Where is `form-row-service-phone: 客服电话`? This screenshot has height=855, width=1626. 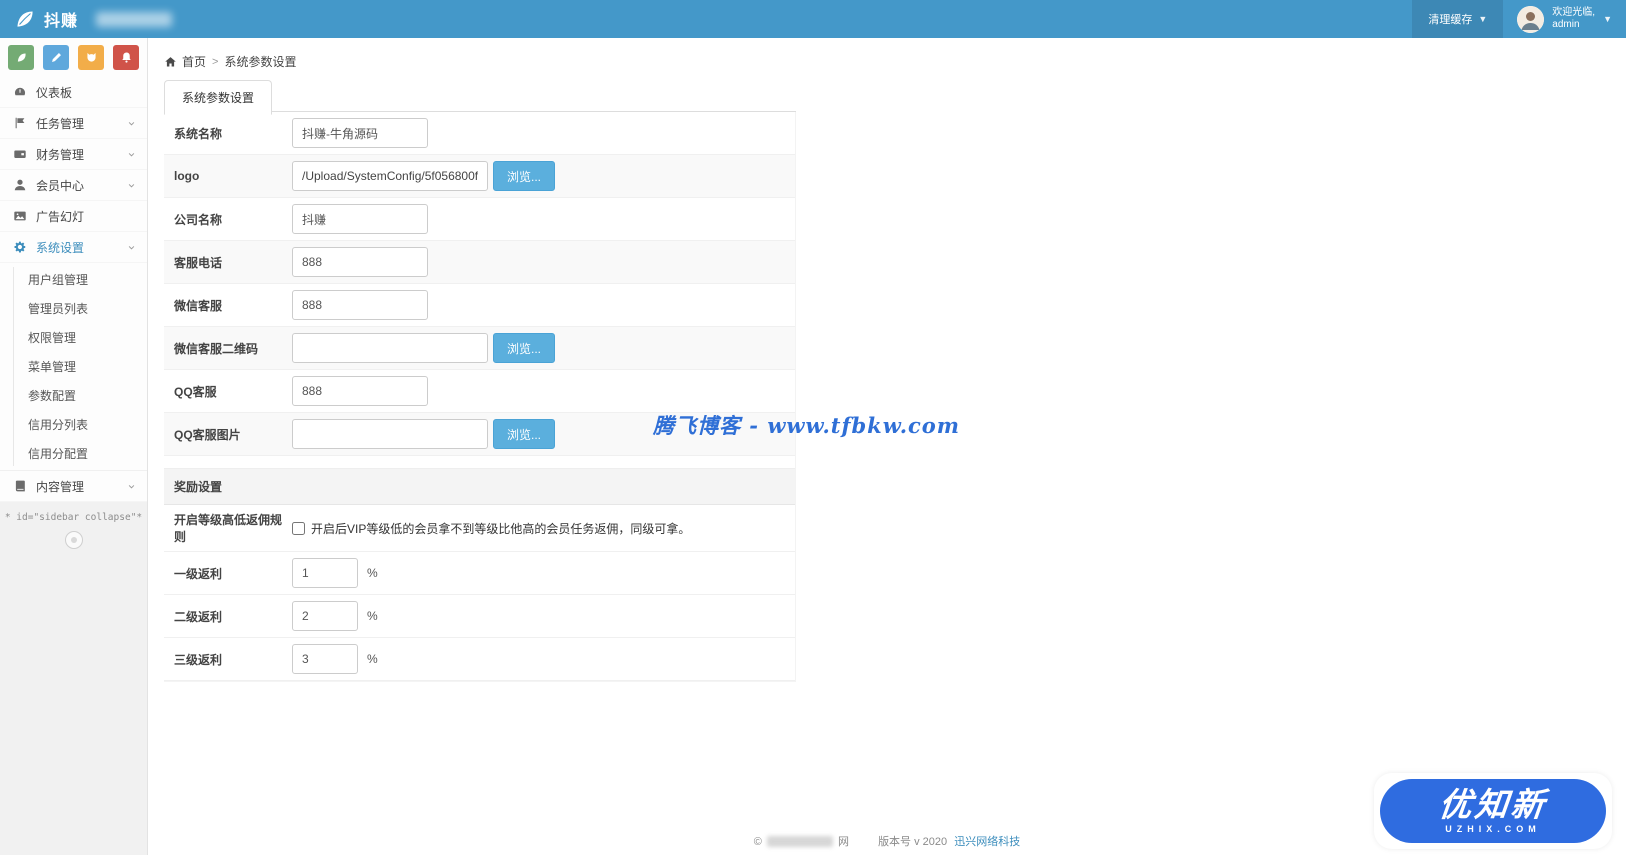 form-row-service-phone: 客服电话 is located at coordinates (479, 262).